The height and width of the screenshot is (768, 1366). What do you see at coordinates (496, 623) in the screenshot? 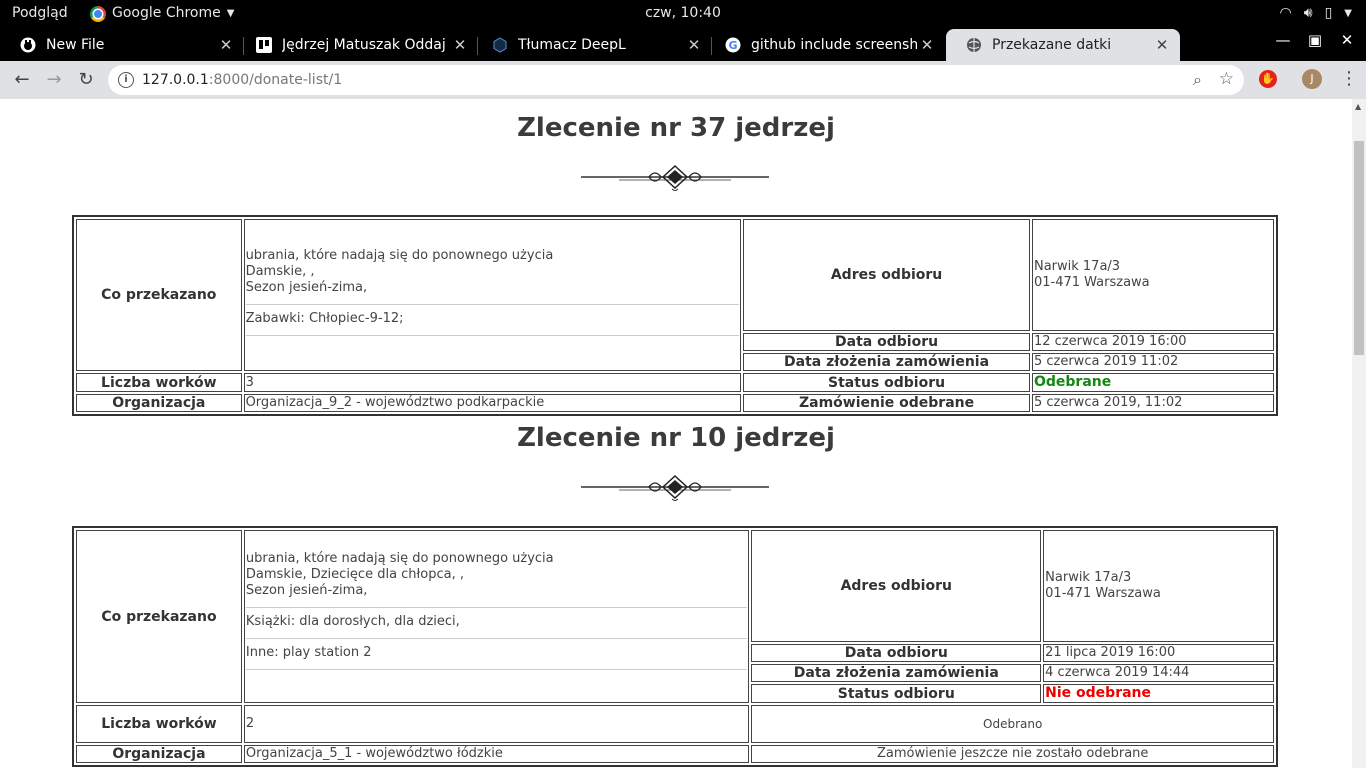
I see `gift-item: Książki: dla dorosłych, dla dzieci,` at bounding box center [496, 623].